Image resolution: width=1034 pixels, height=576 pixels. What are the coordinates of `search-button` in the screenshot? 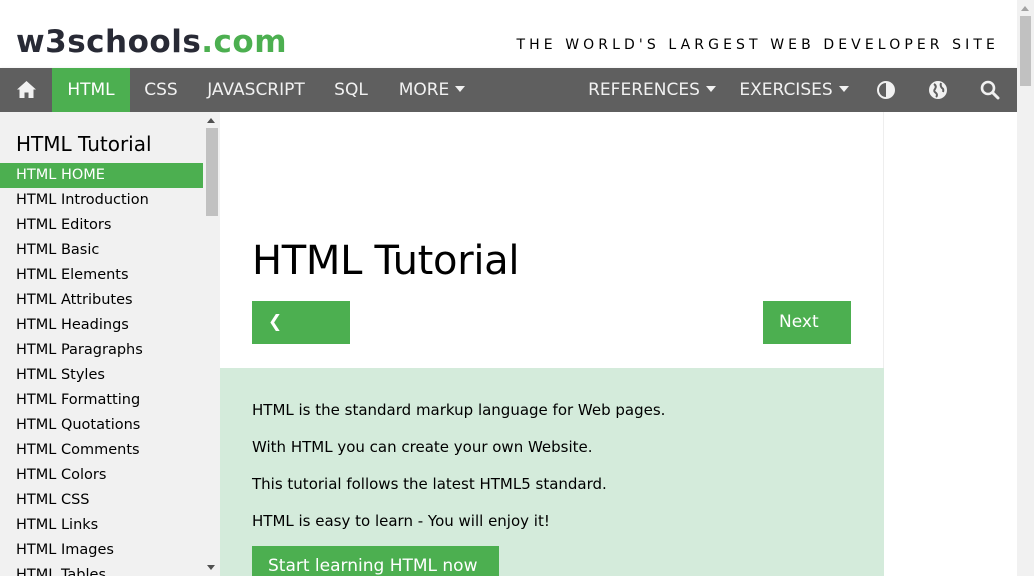 It's located at (990, 90).